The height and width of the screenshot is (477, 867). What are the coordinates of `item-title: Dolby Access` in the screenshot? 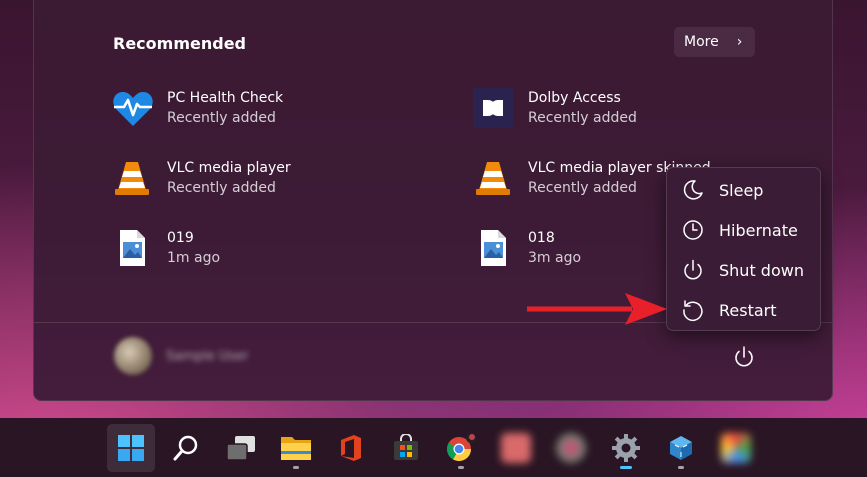 It's located at (574, 98).